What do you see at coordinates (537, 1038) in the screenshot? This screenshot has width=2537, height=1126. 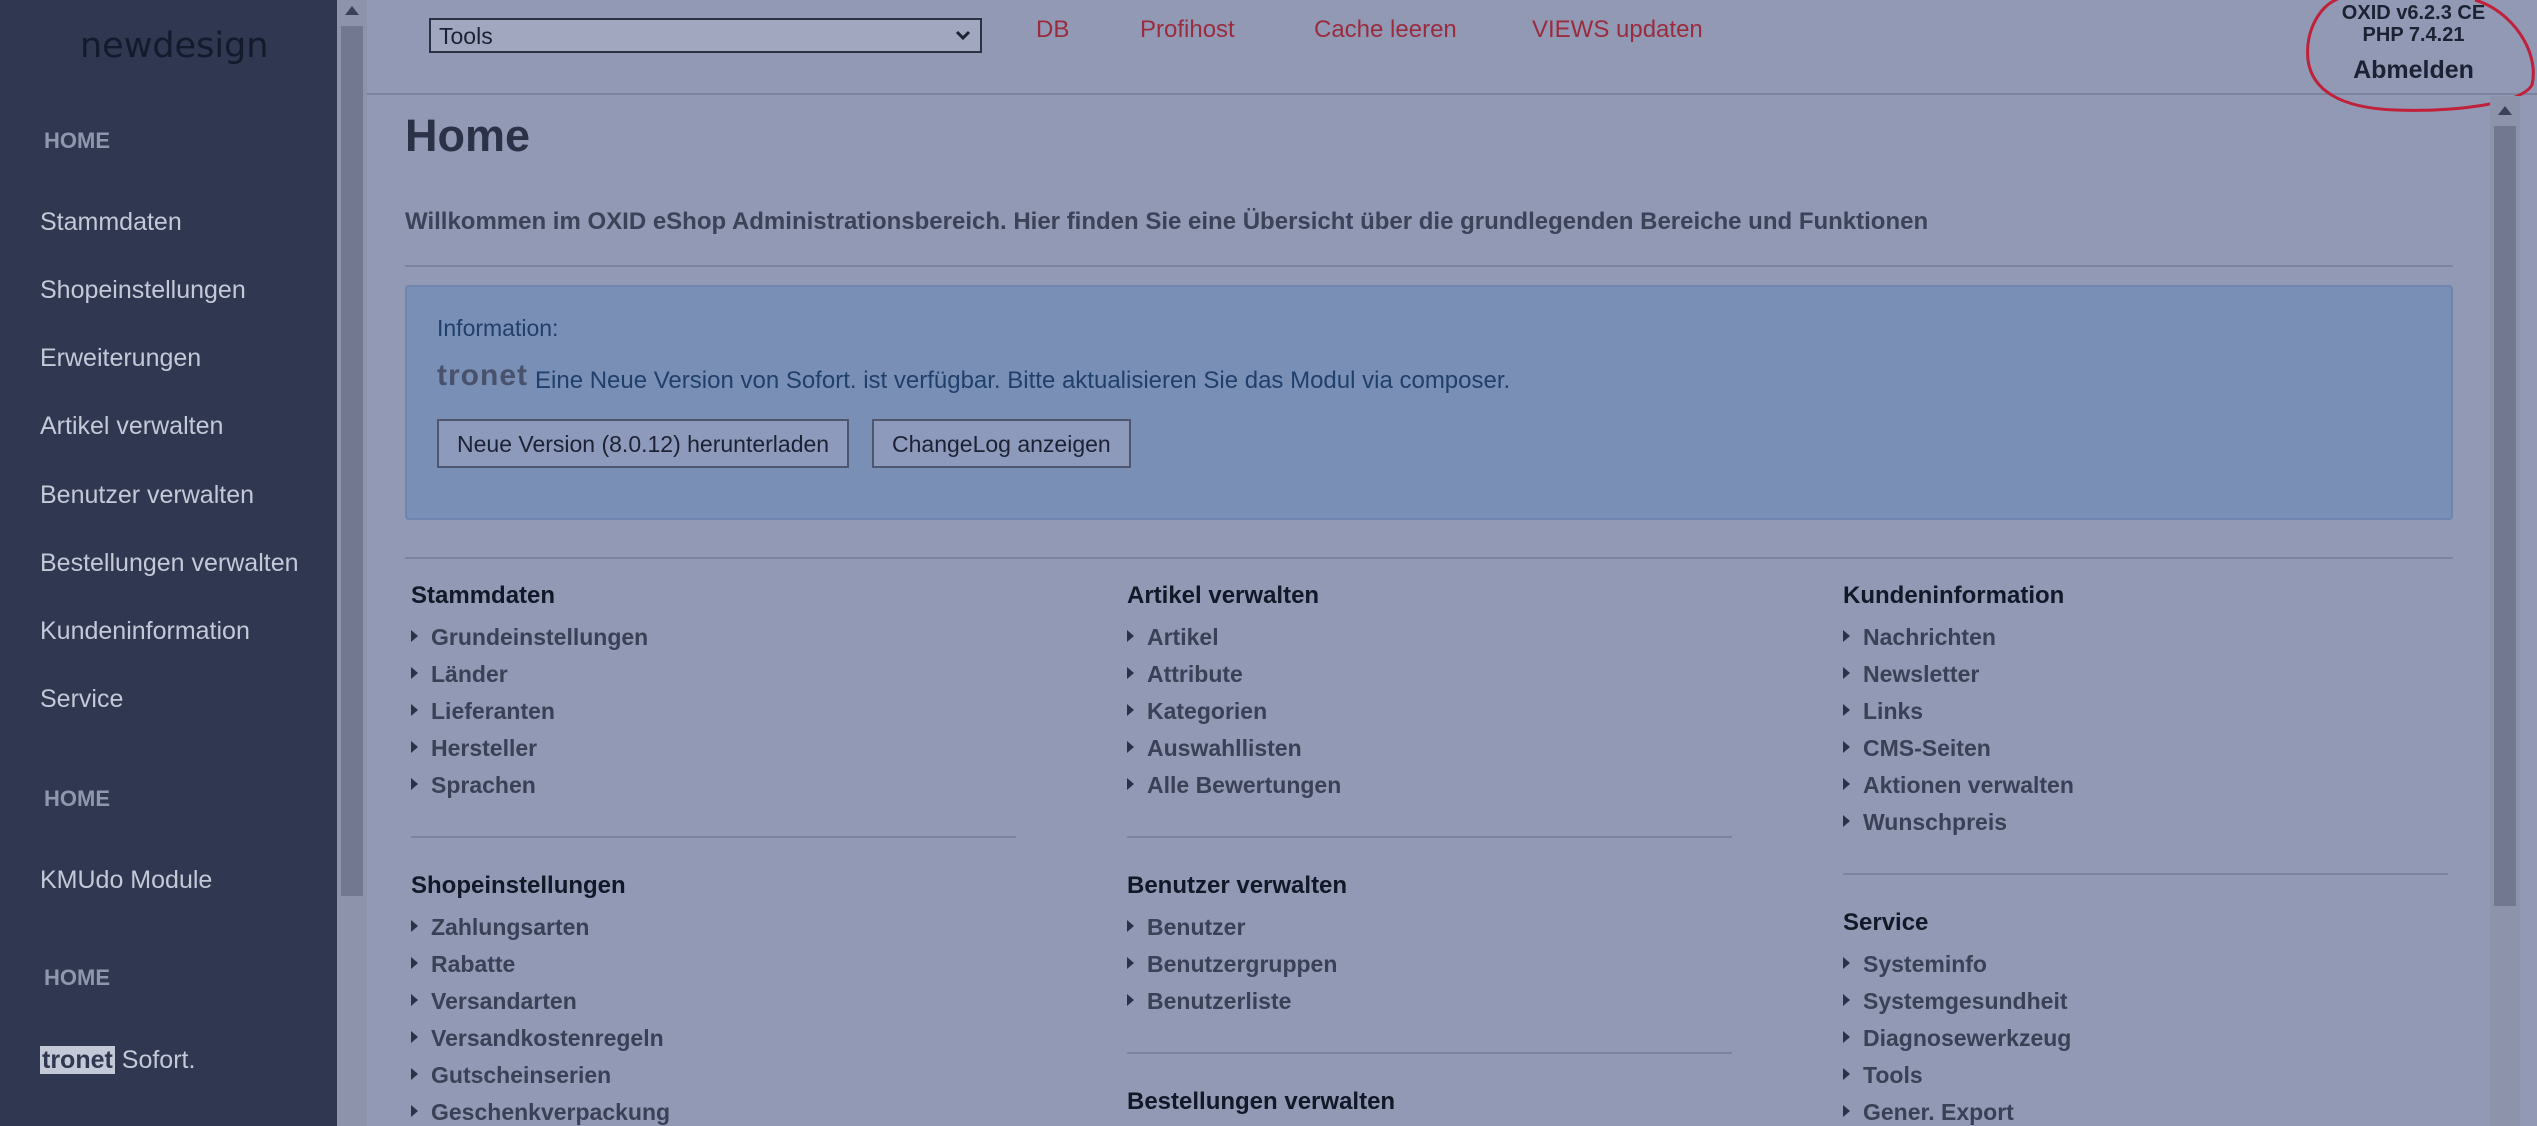 I see `link-versandkostenregeln: Versandkostenregeln` at bounding box center [537, 1038].